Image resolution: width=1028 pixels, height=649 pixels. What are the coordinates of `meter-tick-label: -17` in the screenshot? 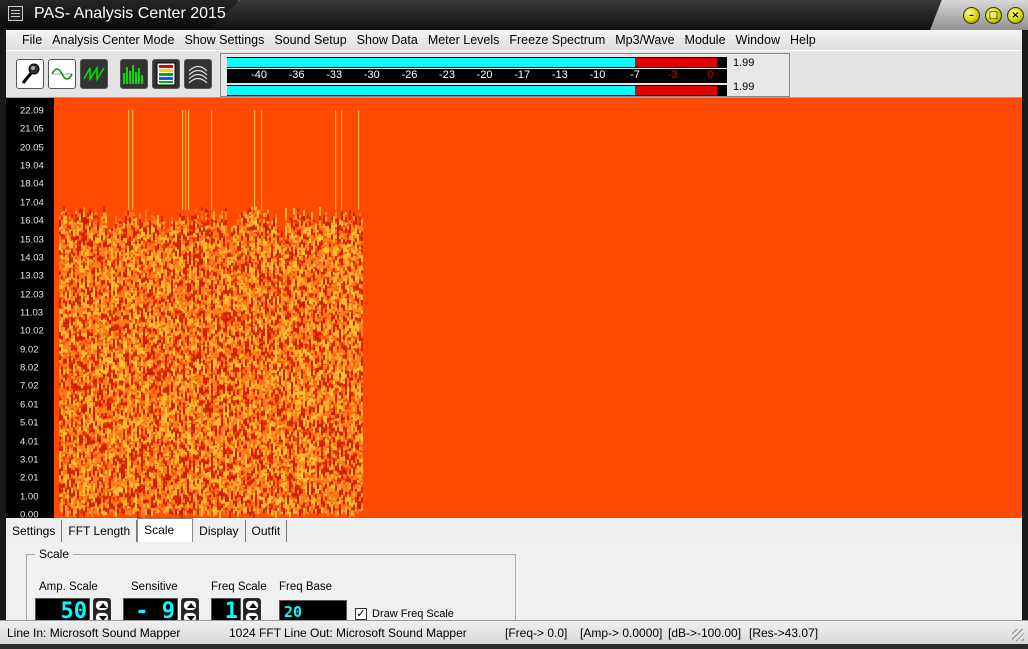 It's located at (522, 75).